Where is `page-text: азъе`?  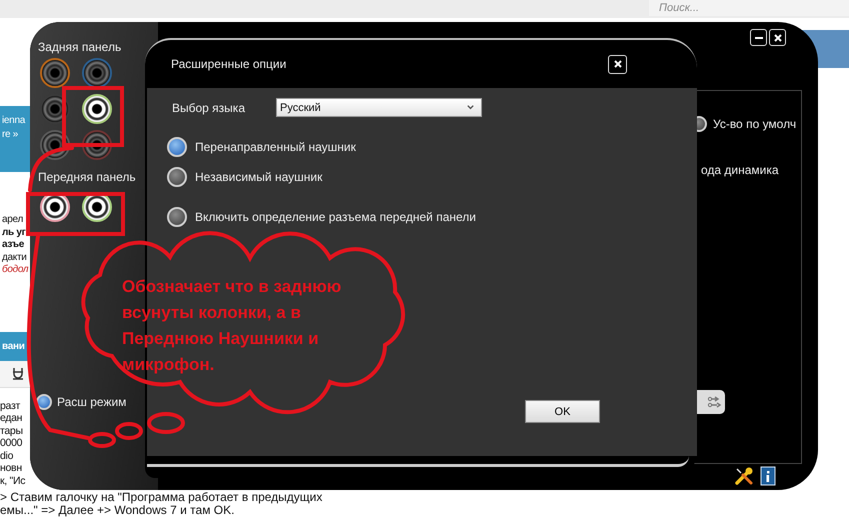 page-text: азъе is located at coordinates (13, 245).